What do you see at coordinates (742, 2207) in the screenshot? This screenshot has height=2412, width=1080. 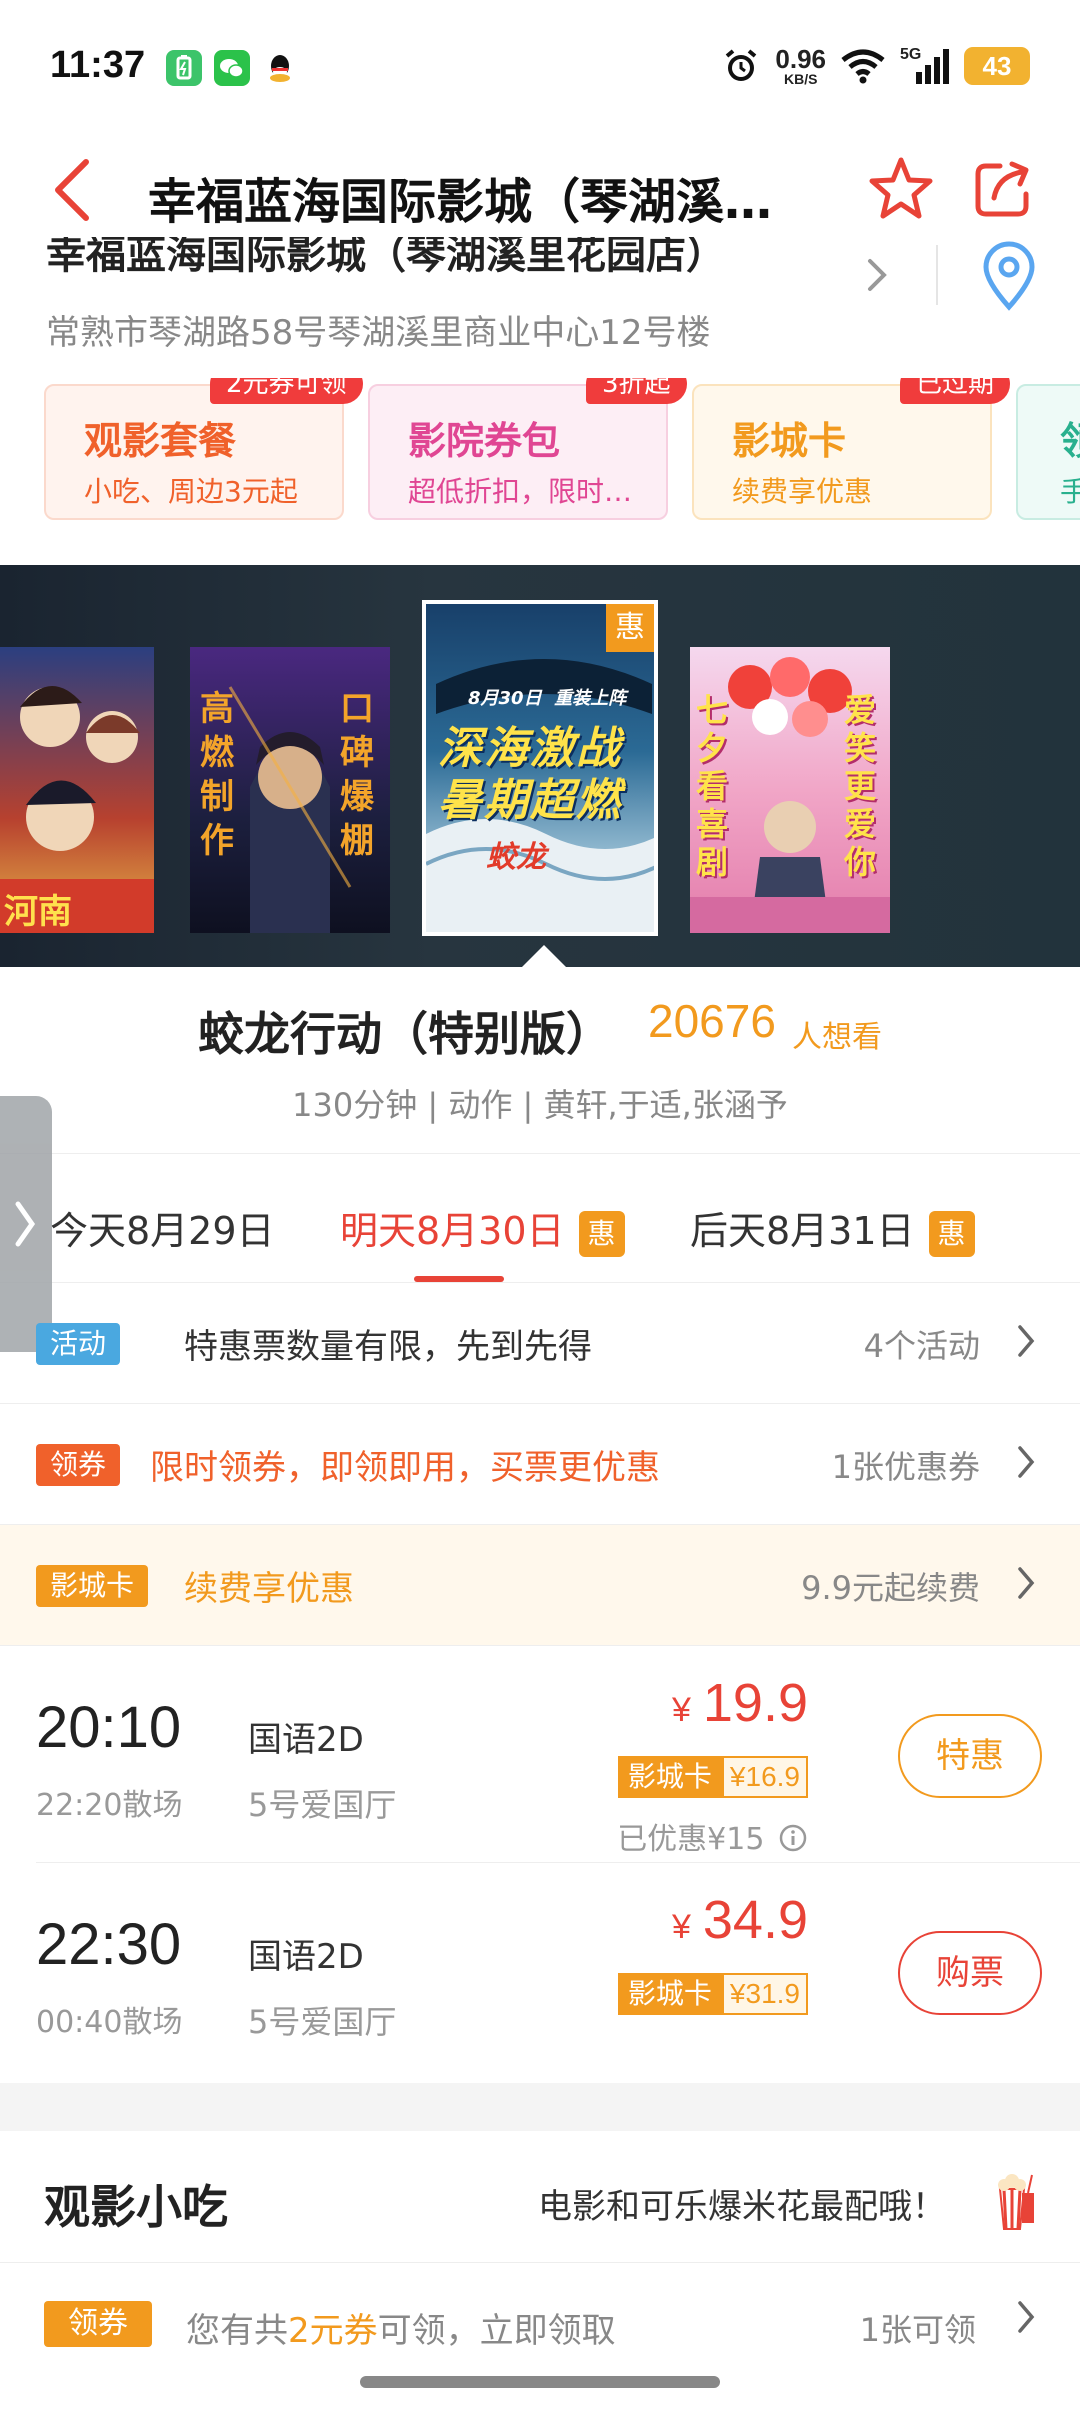 I see `snack-slogan: 电影和可乐爆米花最配哦！` at bounding box center [742, 2207].